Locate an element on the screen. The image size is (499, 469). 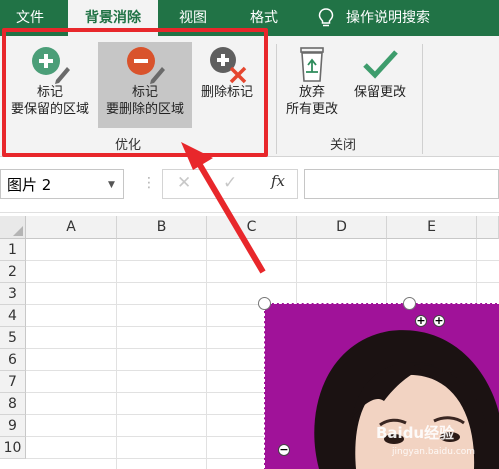
row-header: 8 is located at coordinates (13, 404).